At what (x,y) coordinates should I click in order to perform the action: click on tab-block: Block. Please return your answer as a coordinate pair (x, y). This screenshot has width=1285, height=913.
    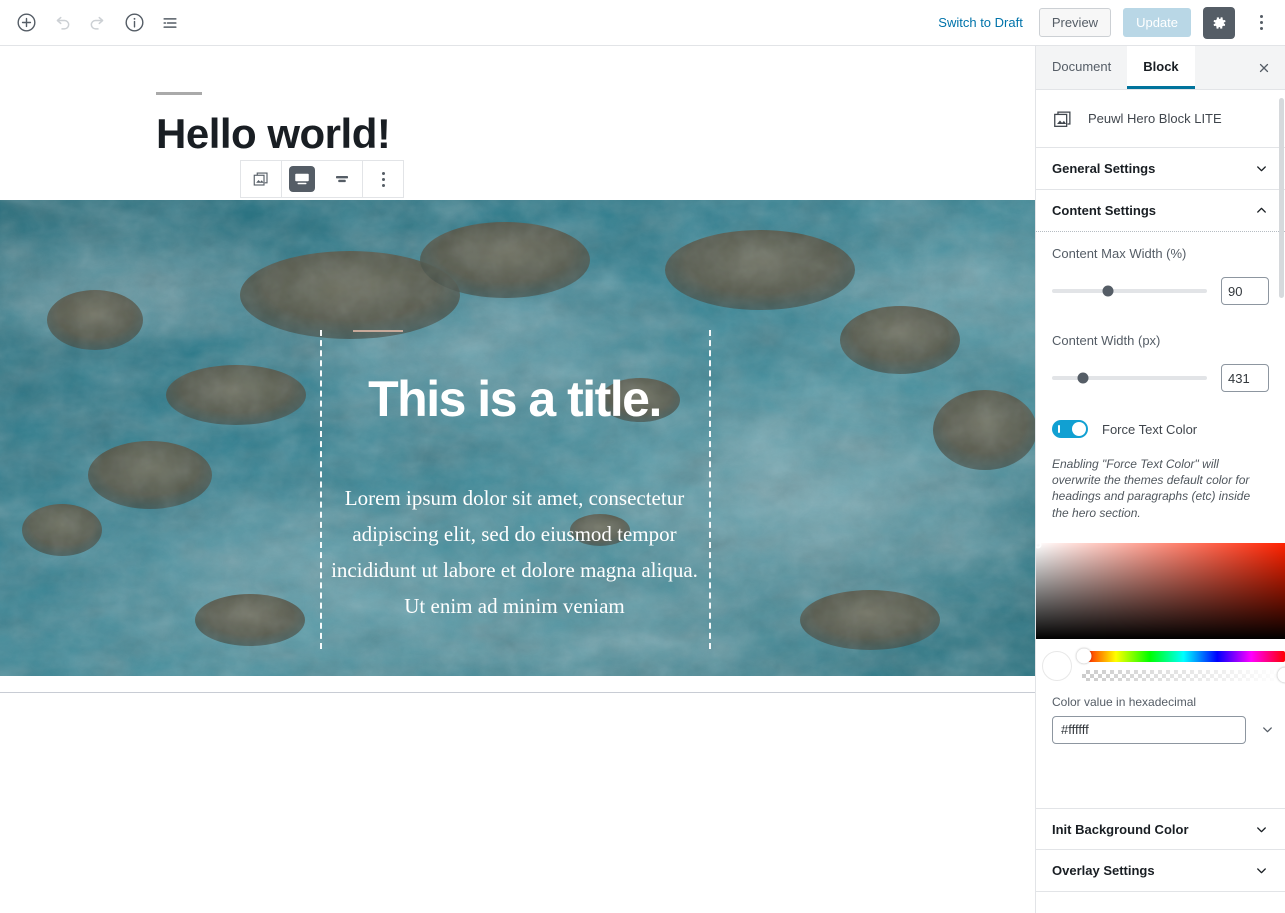
    Looking at the image, I should click on (1161, 67).